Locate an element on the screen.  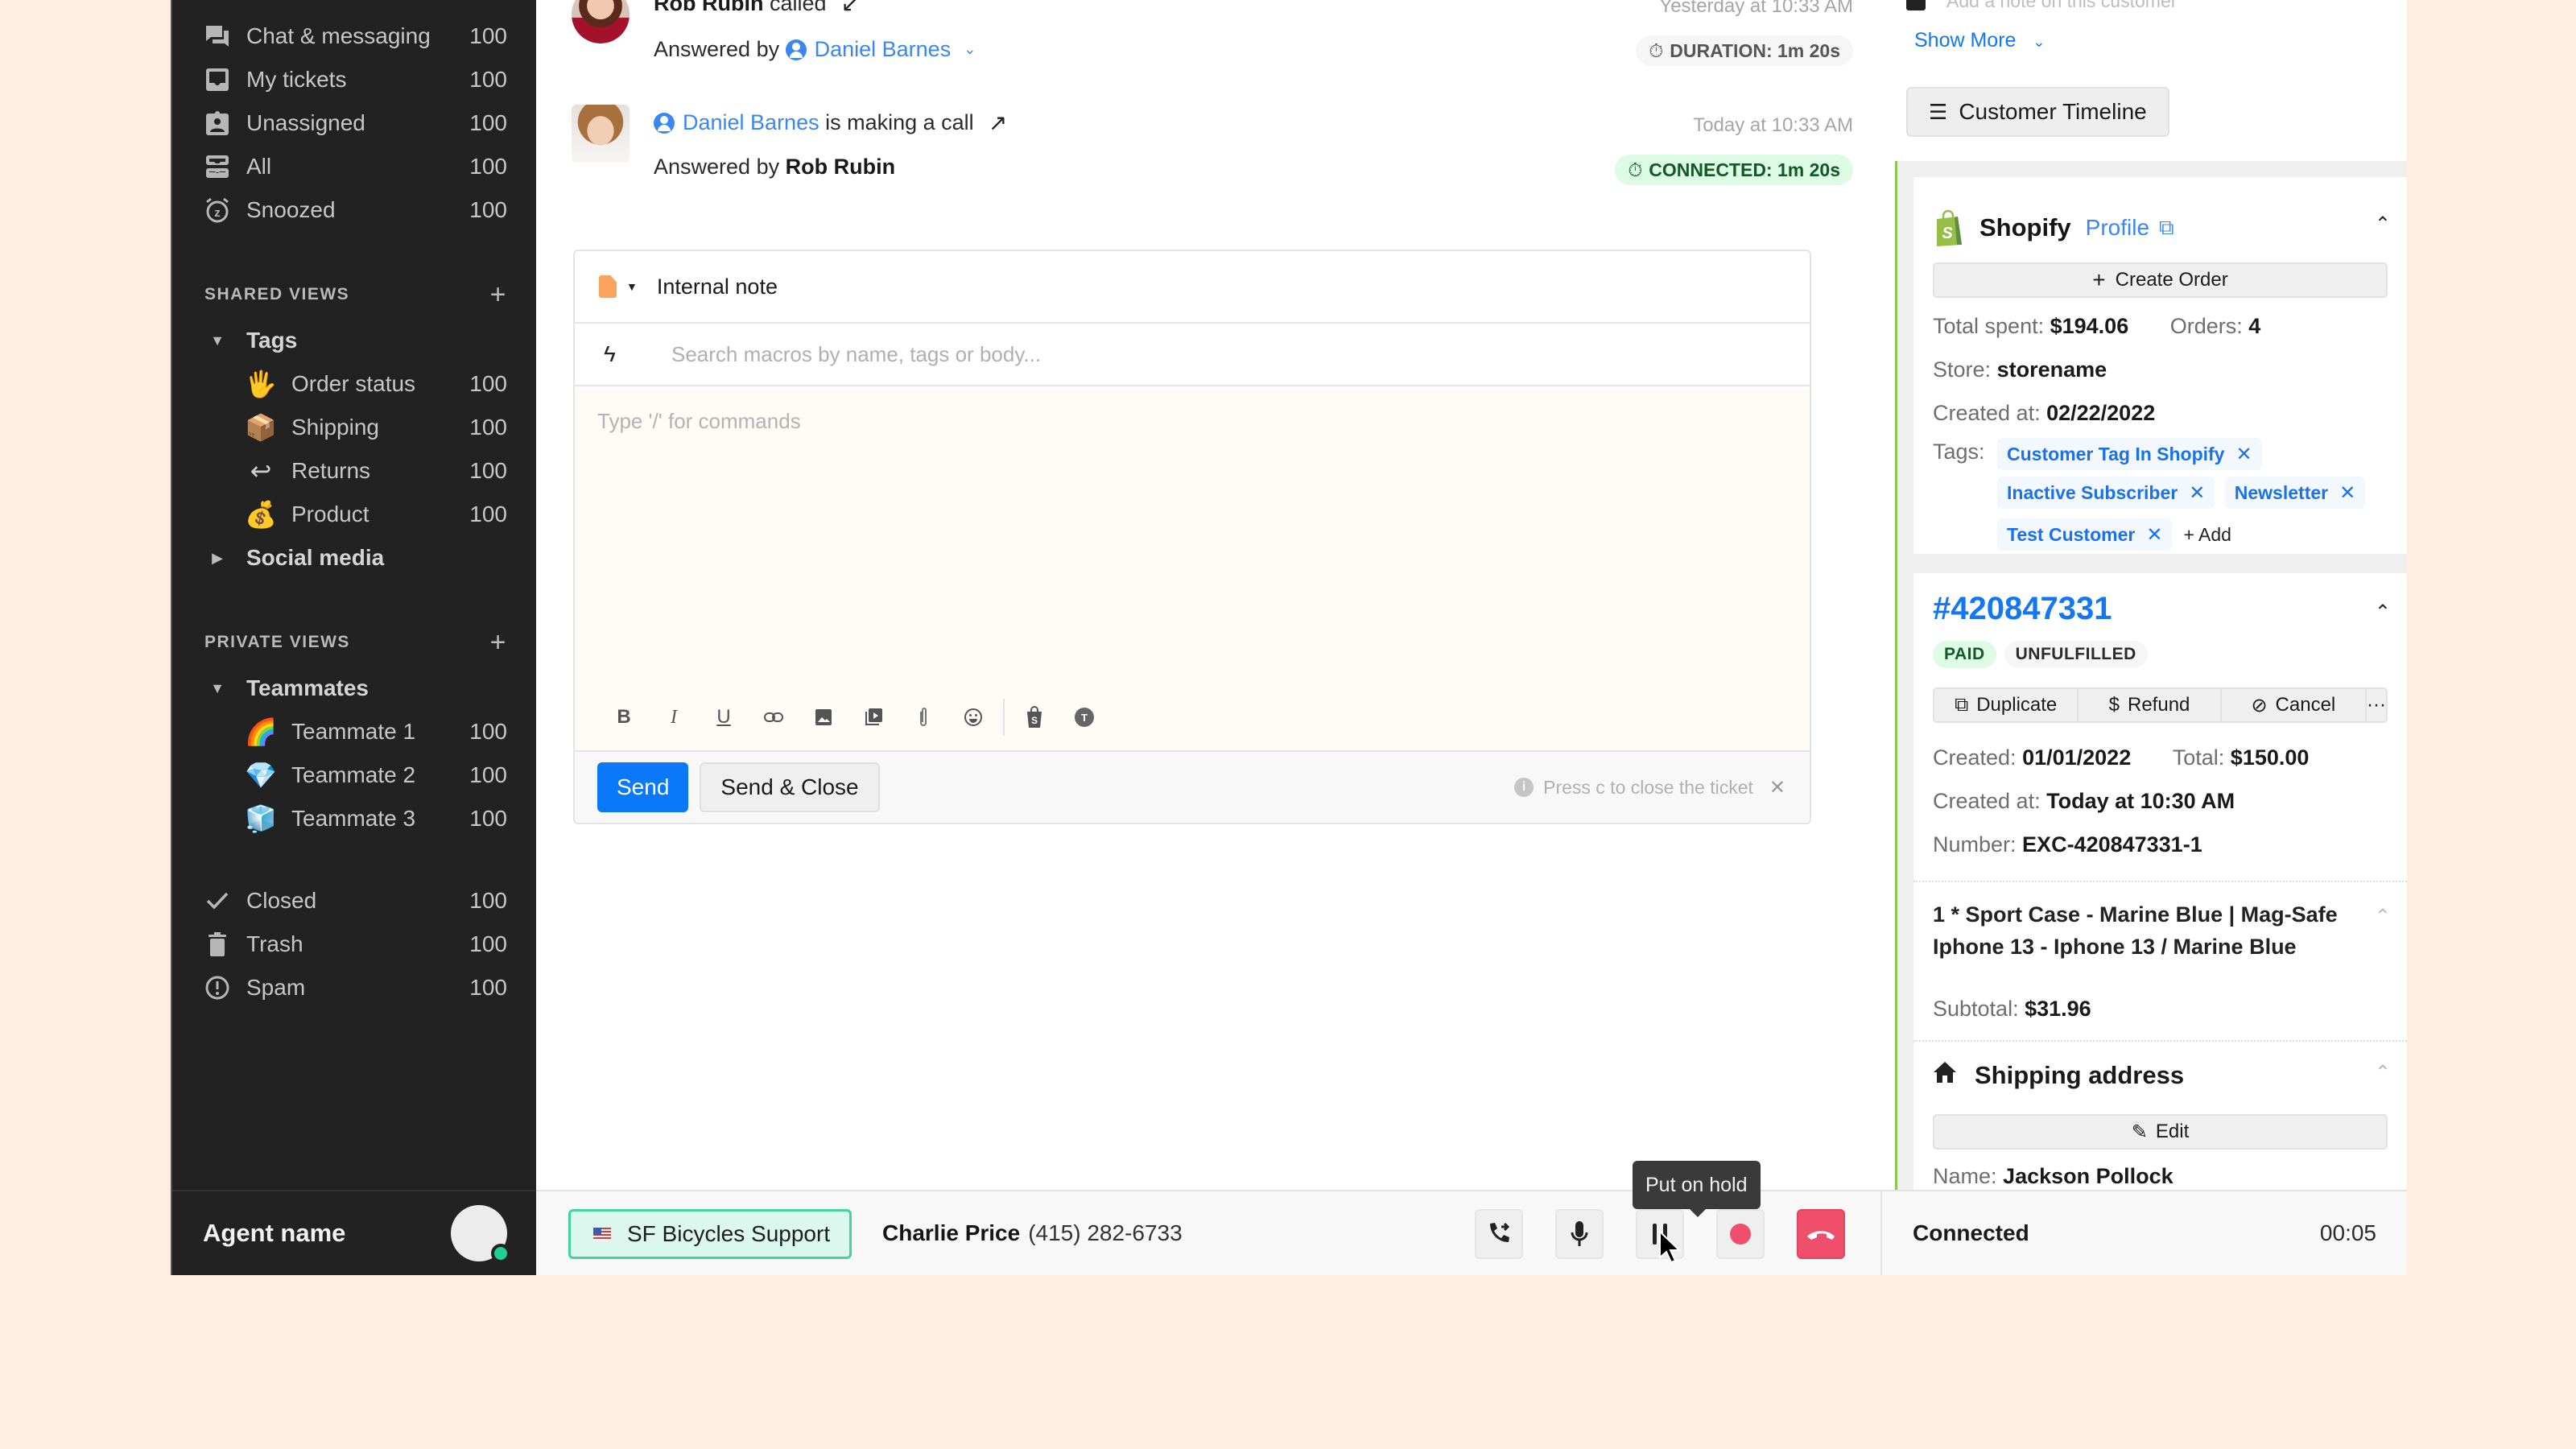
close-ticket-hint: i Press c to close the ticket ✕ is located at coordinates (1649, 787).